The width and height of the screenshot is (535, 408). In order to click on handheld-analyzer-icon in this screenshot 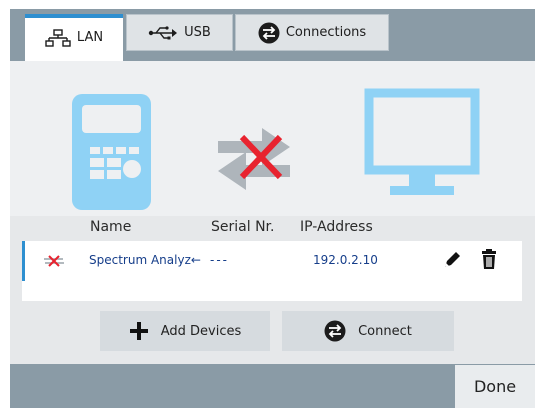, I will do `click(111, 152)`.